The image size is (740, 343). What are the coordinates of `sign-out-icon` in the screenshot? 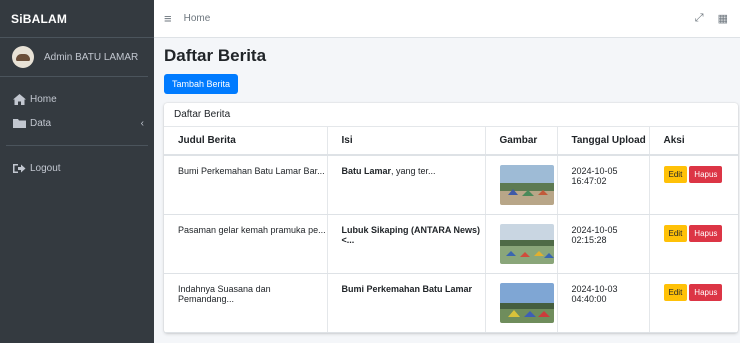 It's located at (19, 168).